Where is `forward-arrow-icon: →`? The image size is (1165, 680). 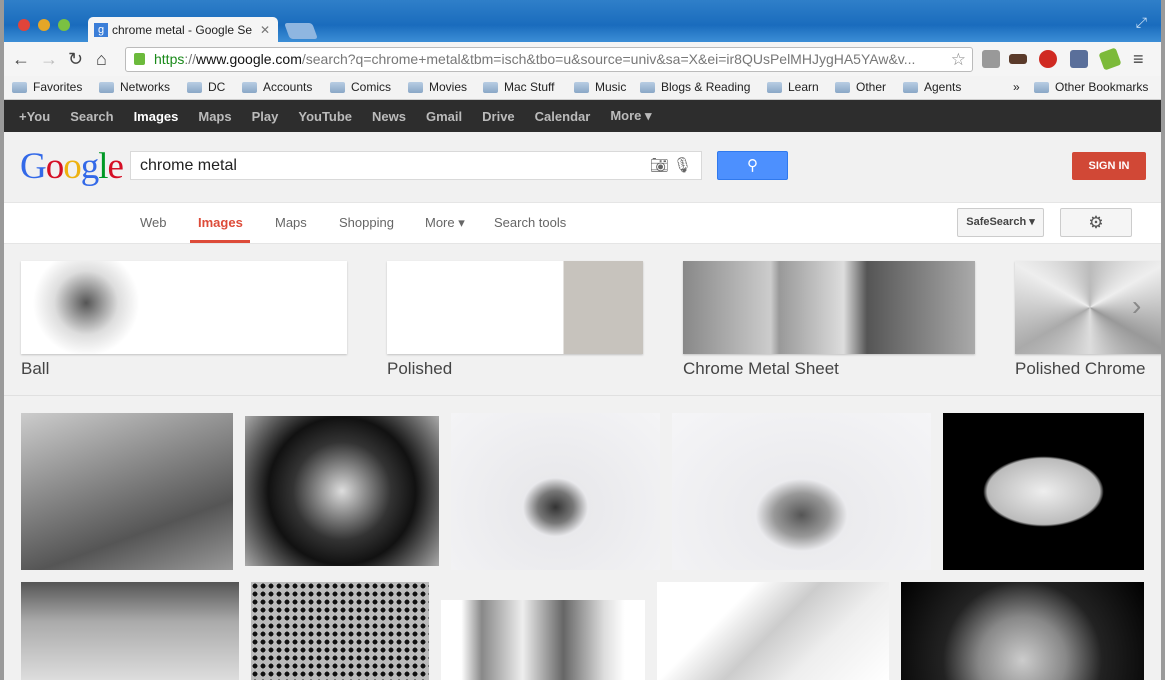 forward-arrow-icon: → is located at coordinates (49, 59).